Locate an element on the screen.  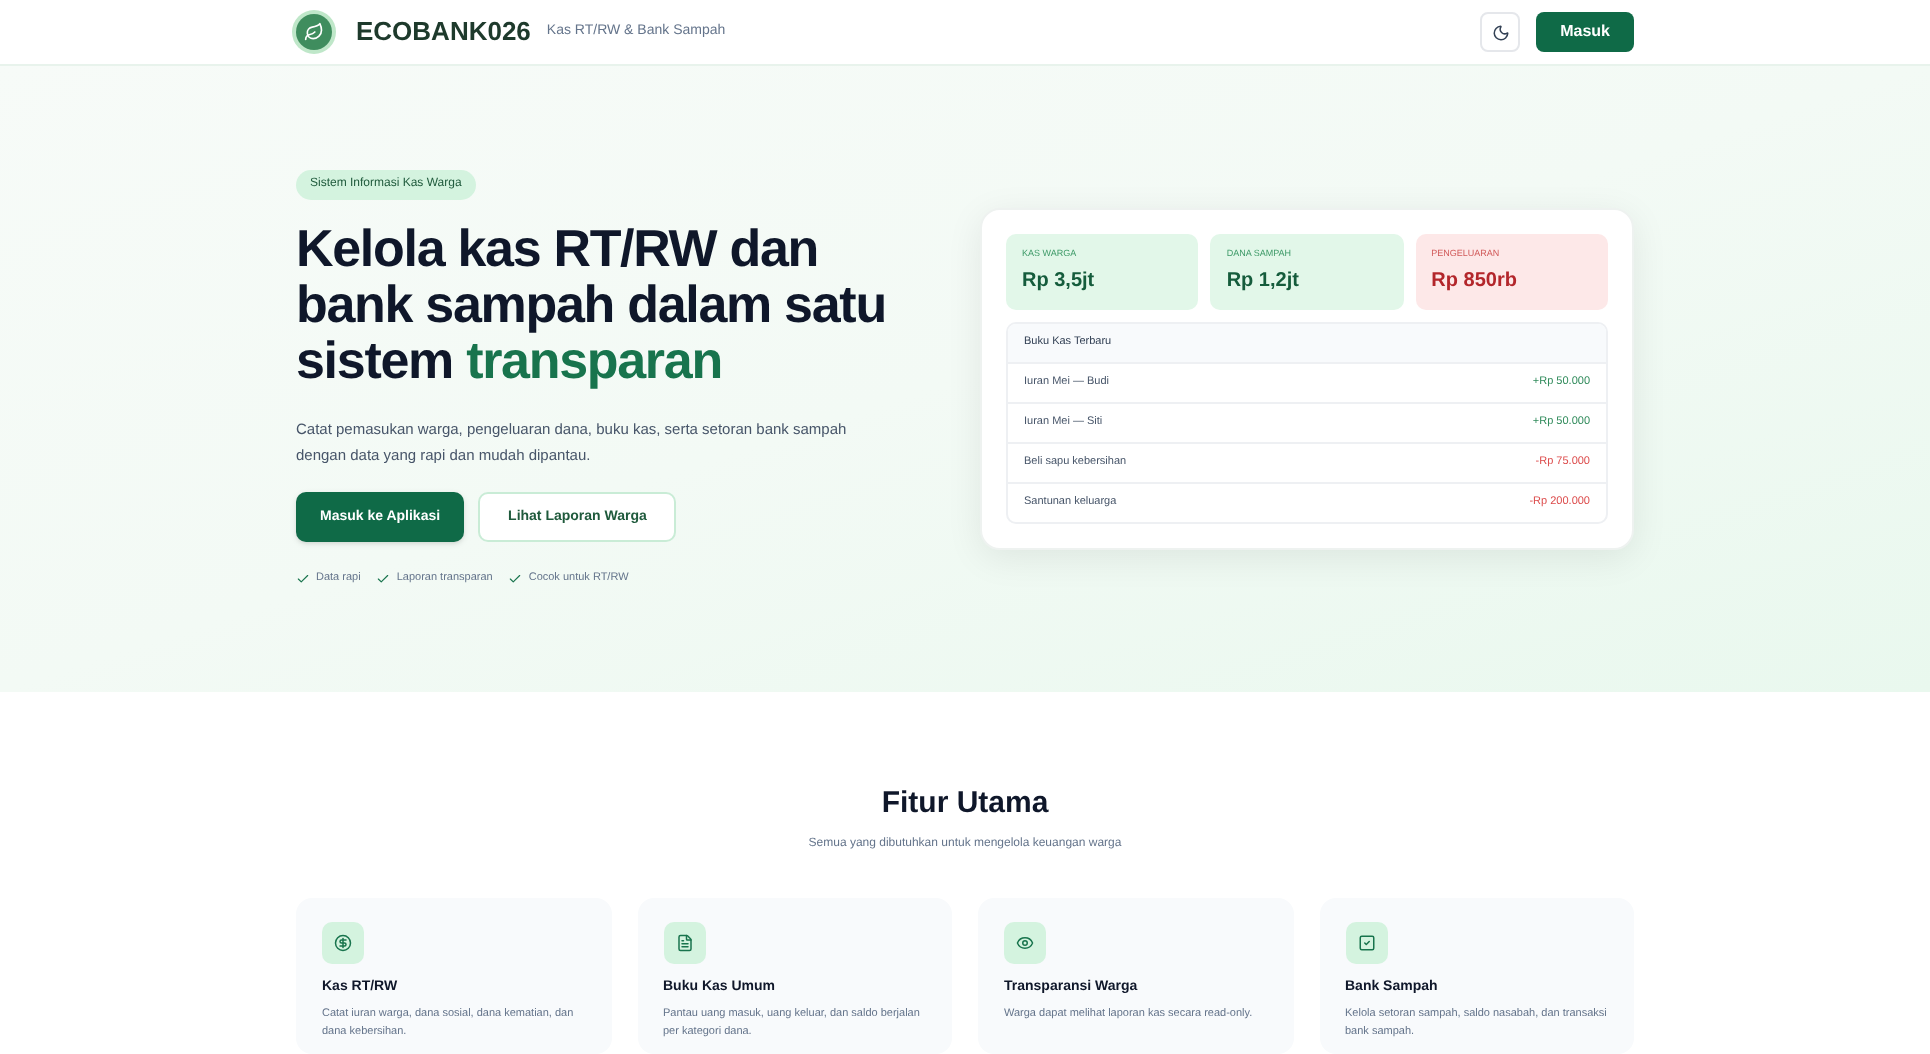
eye-icon is located at coordinates (1025, 942).